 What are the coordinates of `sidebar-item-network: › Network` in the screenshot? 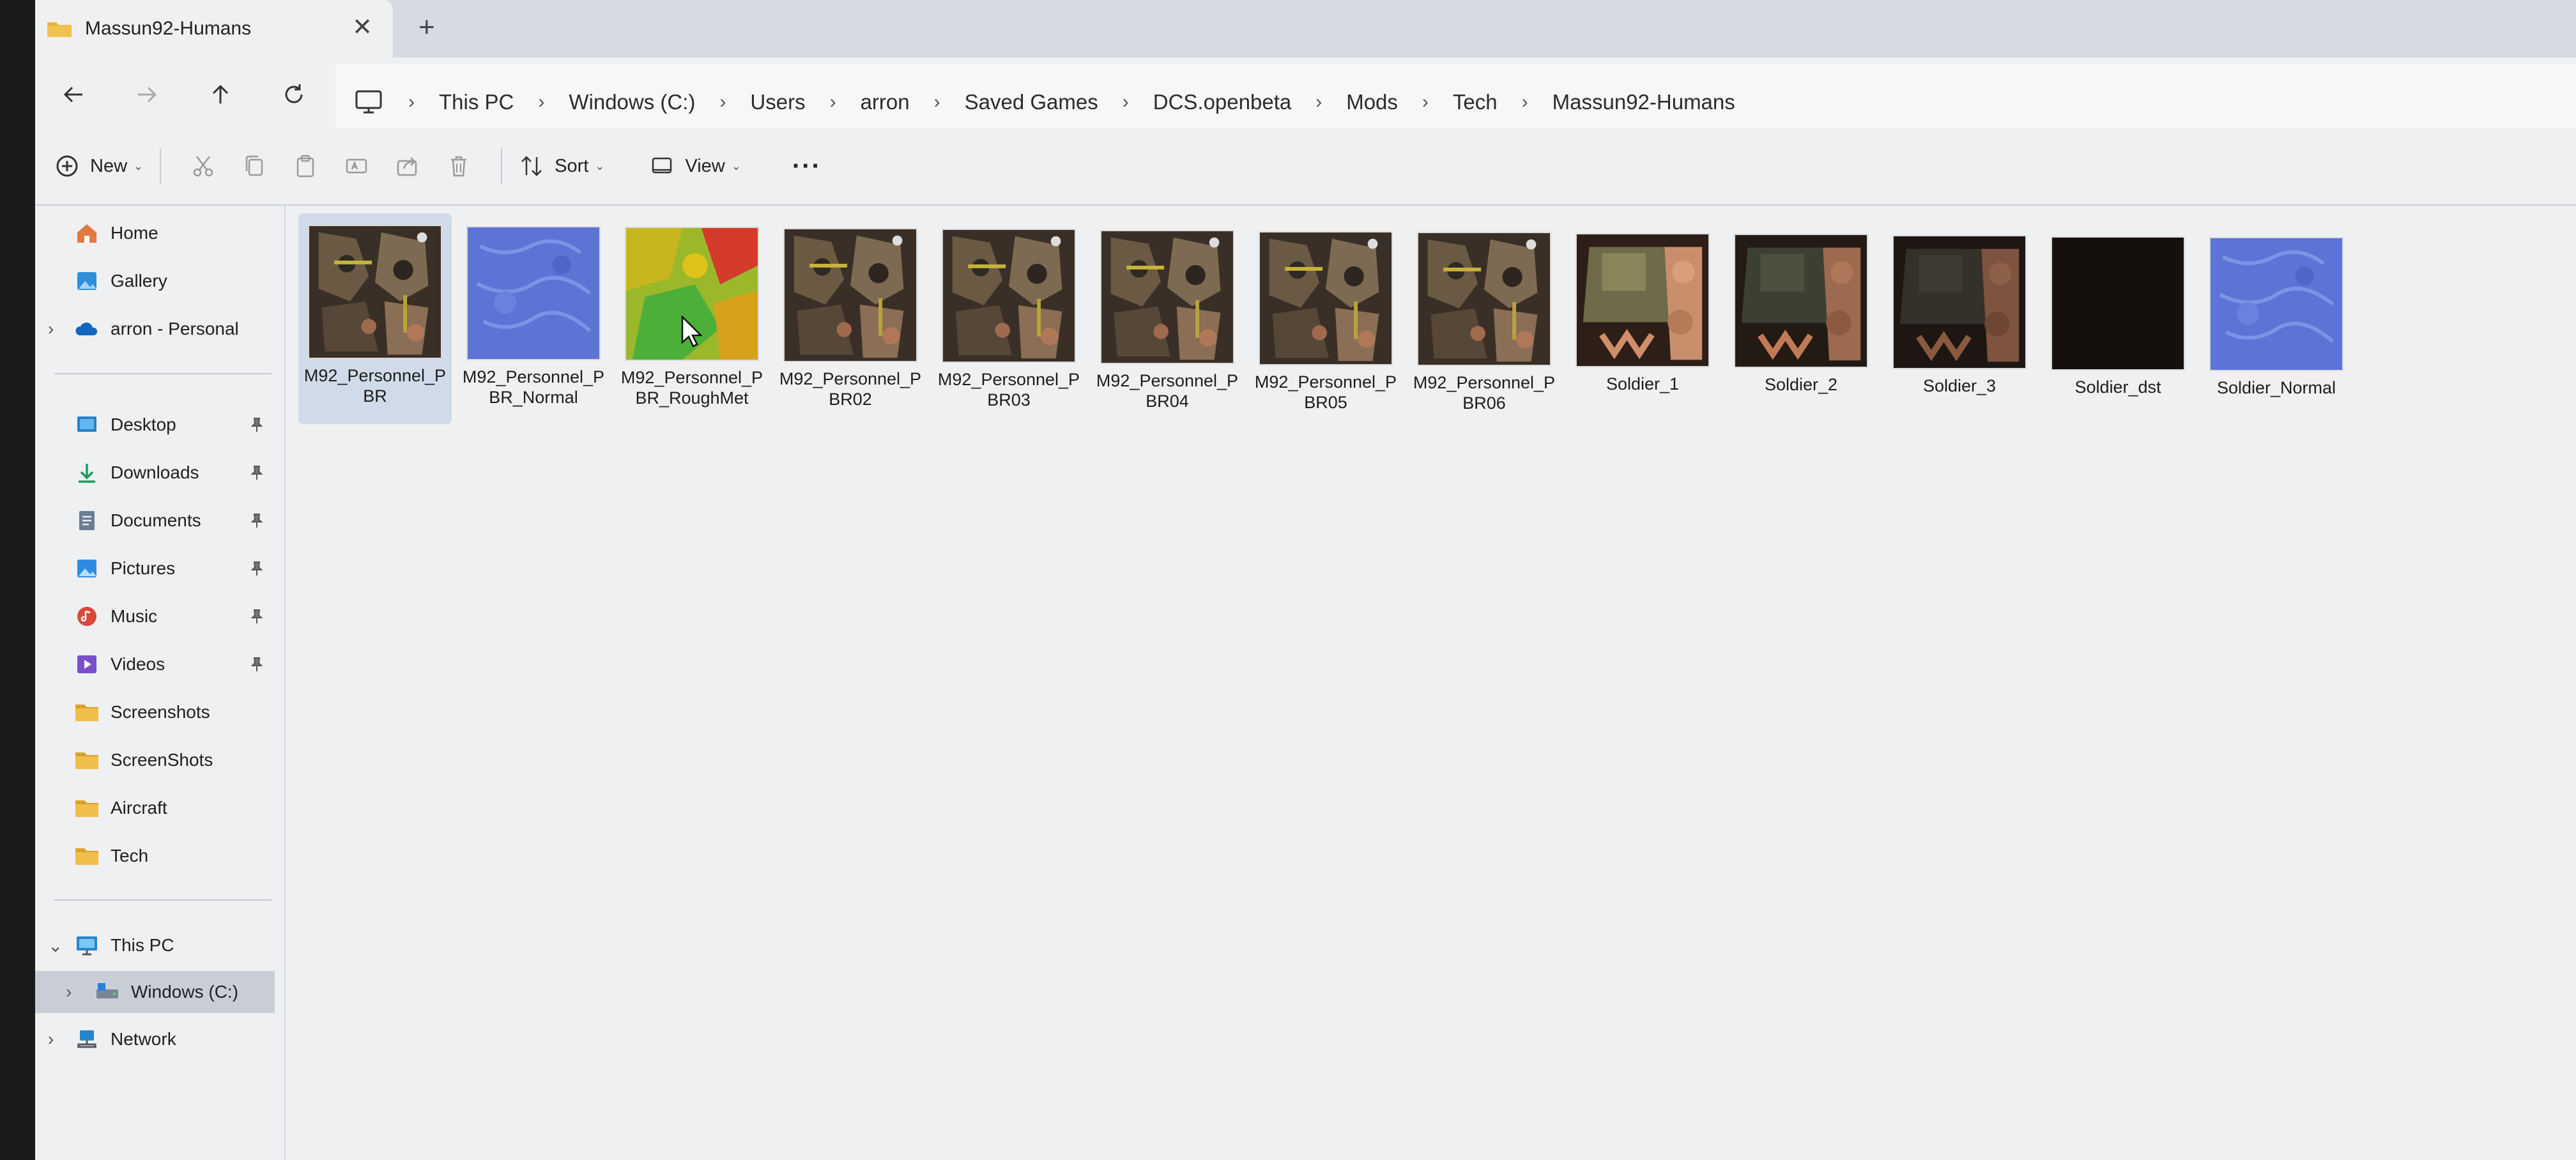 It's located at (159, 1039).